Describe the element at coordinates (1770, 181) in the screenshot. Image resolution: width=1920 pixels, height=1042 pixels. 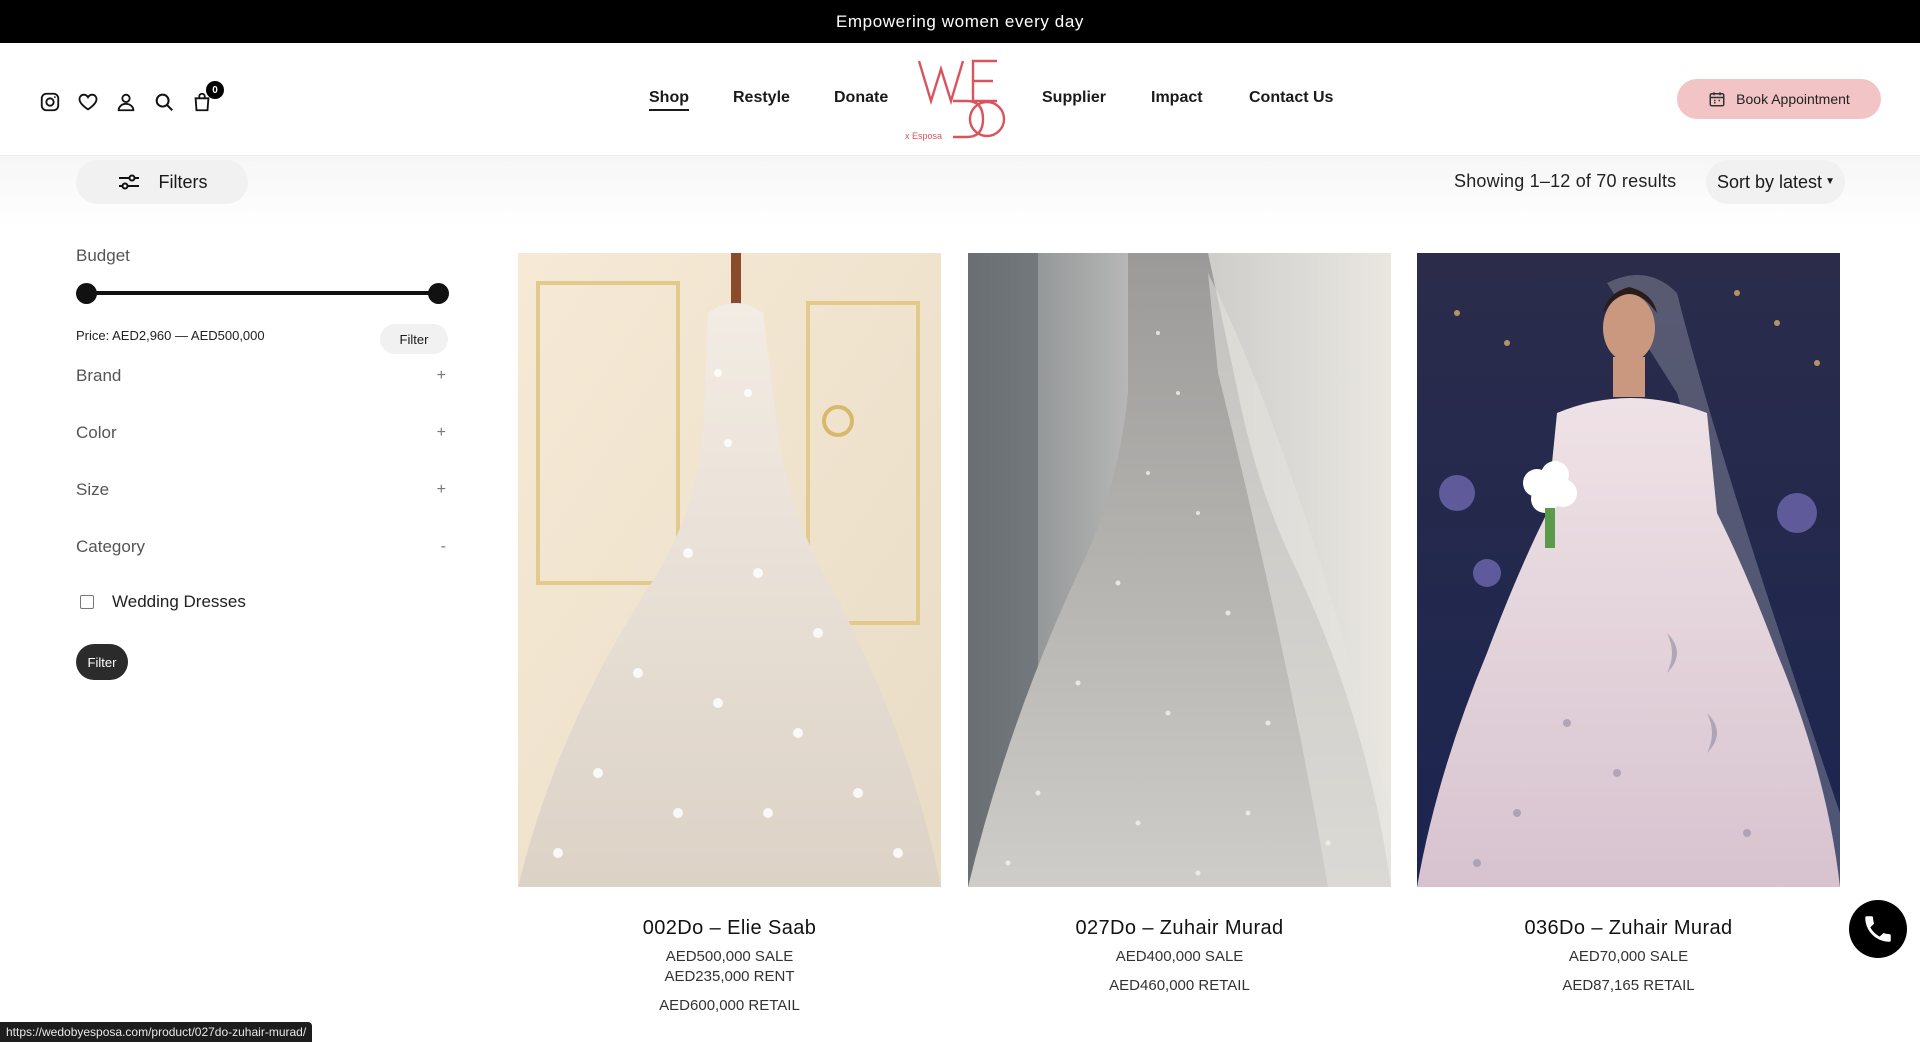
I see `sort-label: Sort by latest` at that location.